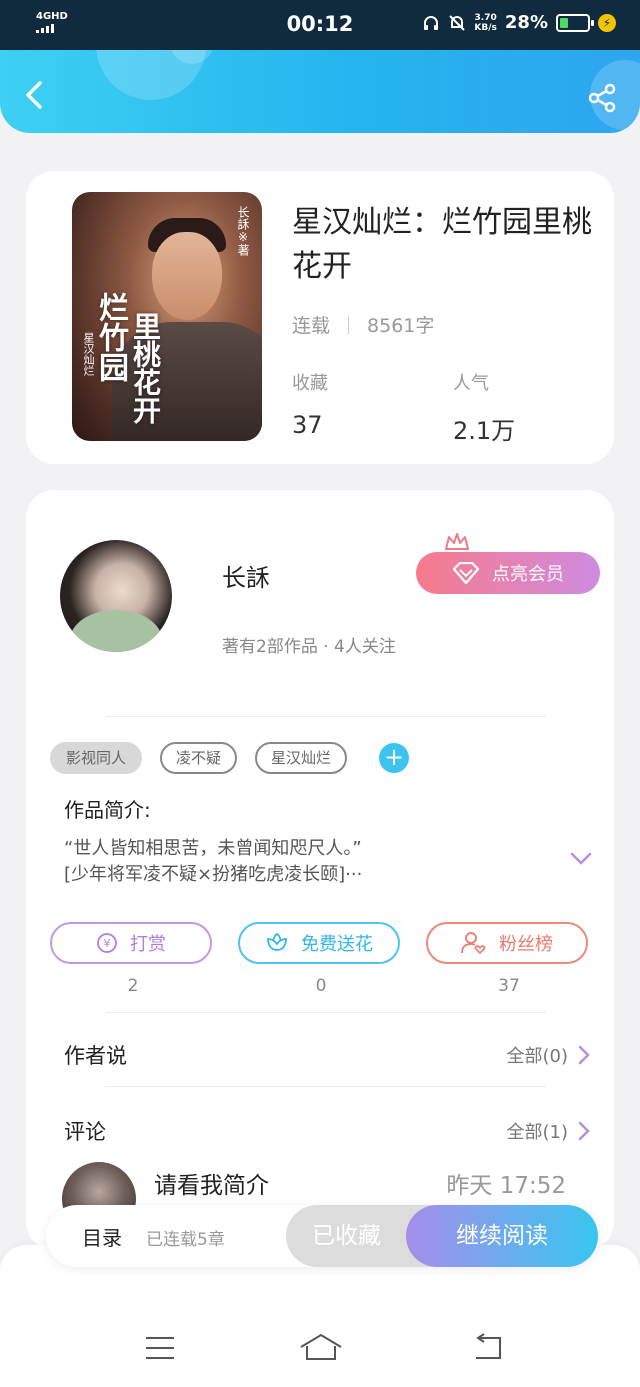  Describe the element at coordinates (327, 1055) in the screenshot. I see `author-says-row: 作者说 全部(0)` at that location.